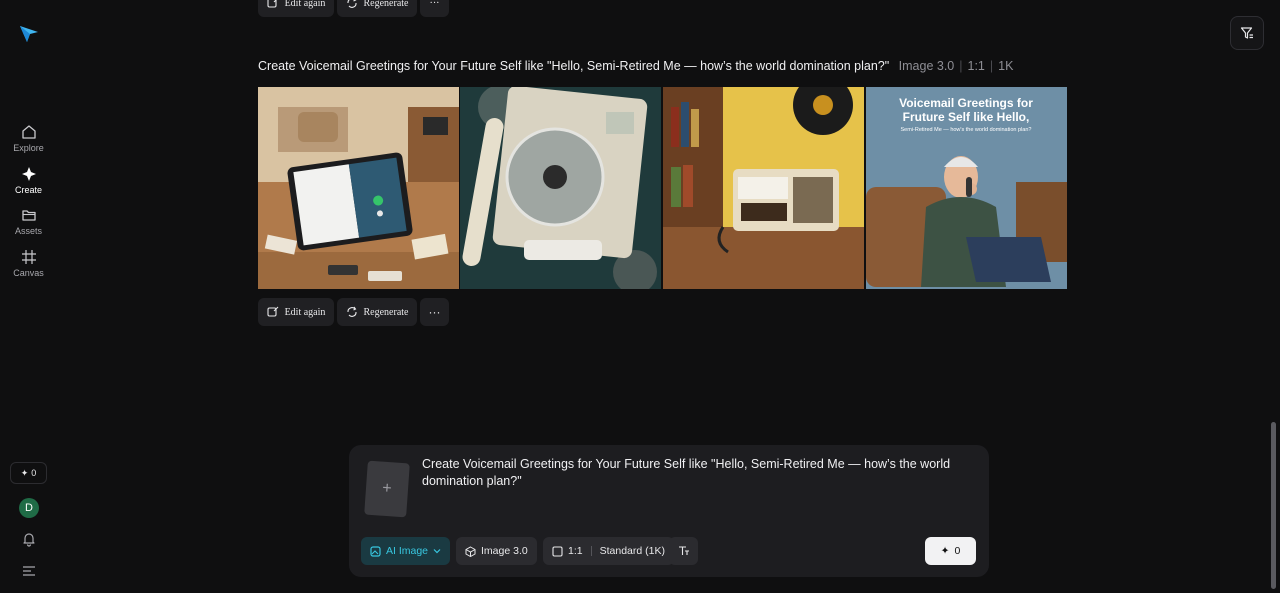  Describe the element at coordinates (470, 551) in the screenshot. I see `cube-icon` at that location.